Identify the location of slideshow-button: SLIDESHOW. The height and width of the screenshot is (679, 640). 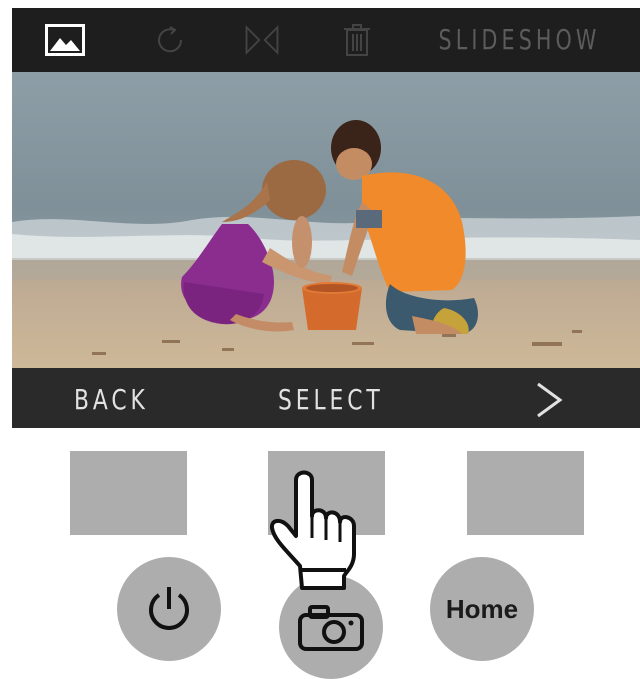
(519, 40).